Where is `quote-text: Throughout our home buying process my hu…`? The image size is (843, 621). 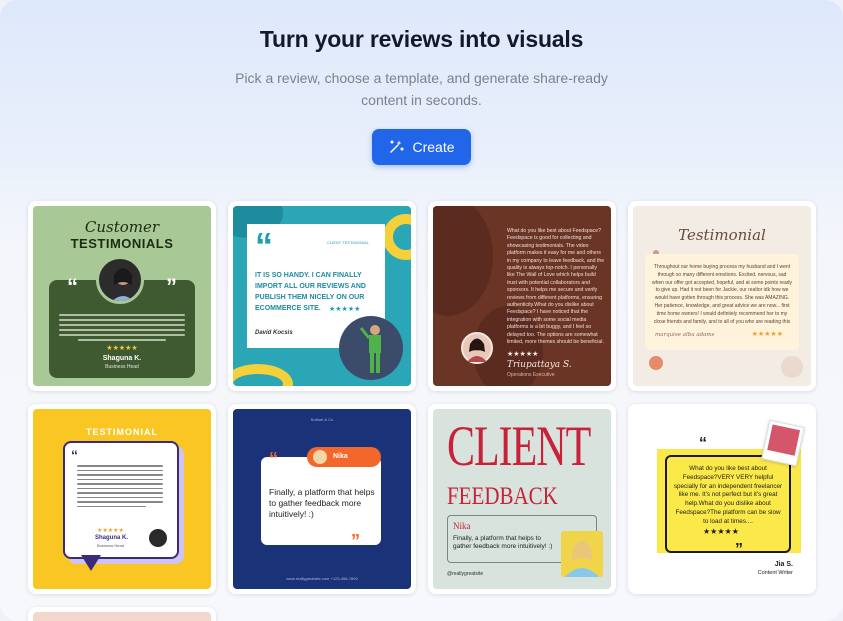
quote-text: Throughout our home buying process my hu… is located at coordinates (722, 294).